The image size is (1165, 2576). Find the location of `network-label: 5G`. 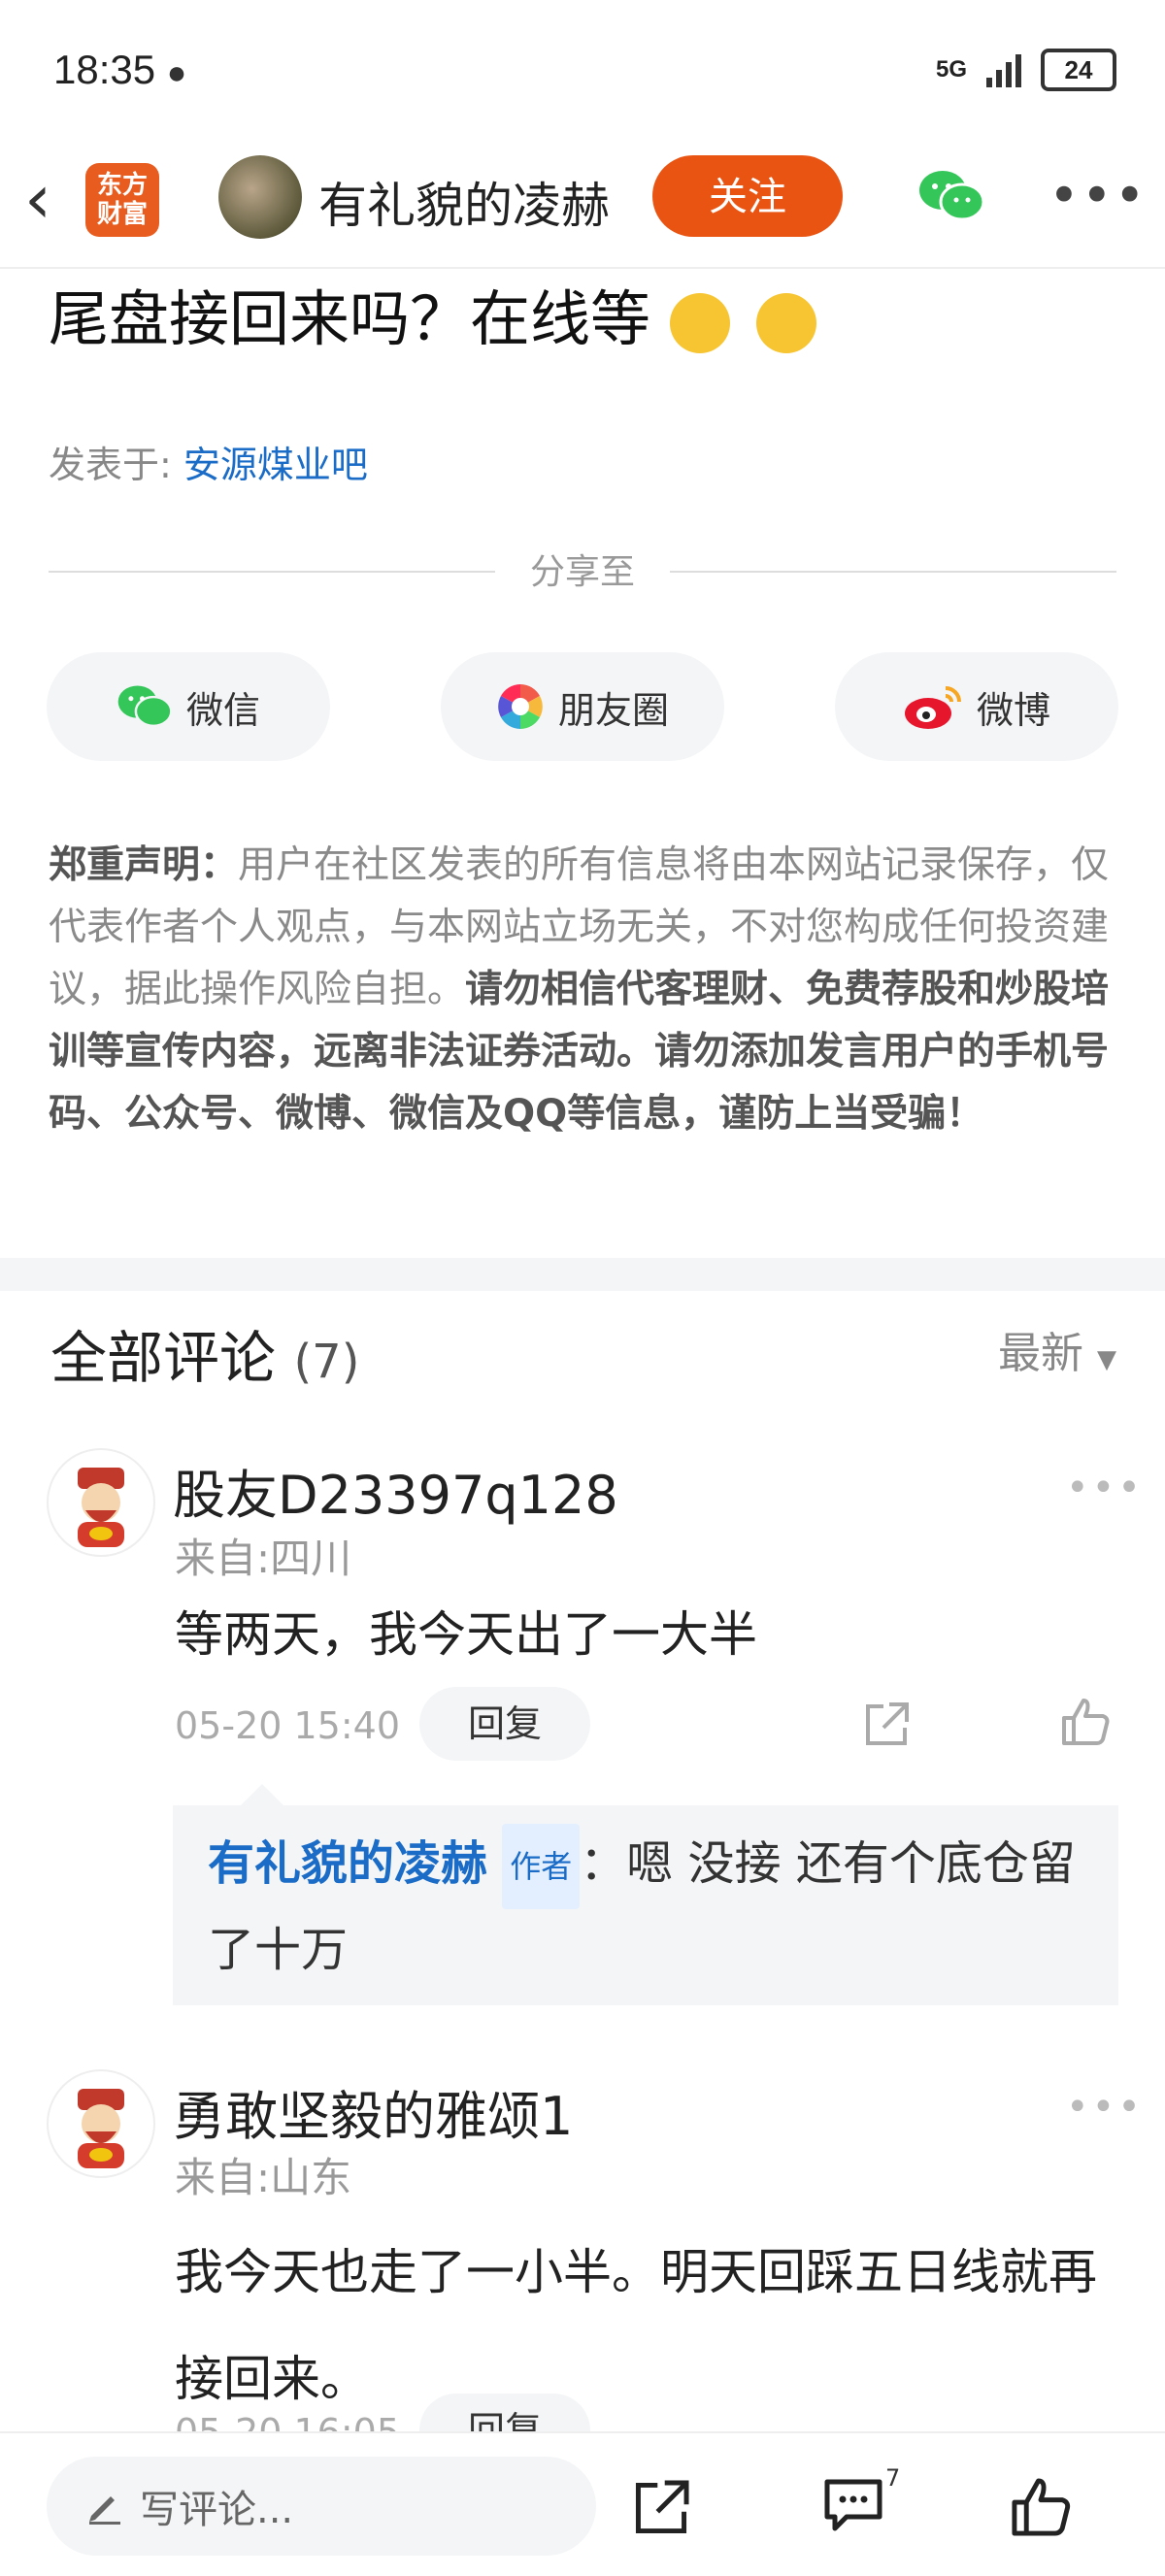

network-label: 5G is located at coordinates (951, 69).